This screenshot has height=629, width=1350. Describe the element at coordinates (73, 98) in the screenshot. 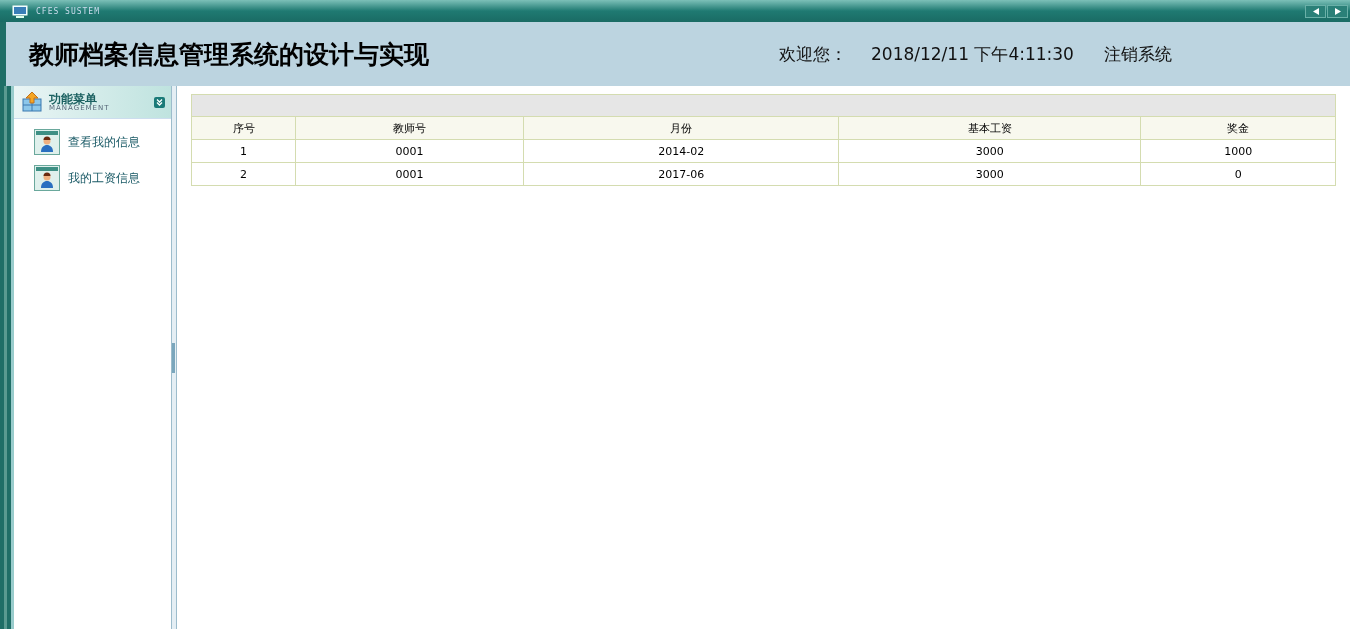

I see `menu-title: 功能菜单` at that location.